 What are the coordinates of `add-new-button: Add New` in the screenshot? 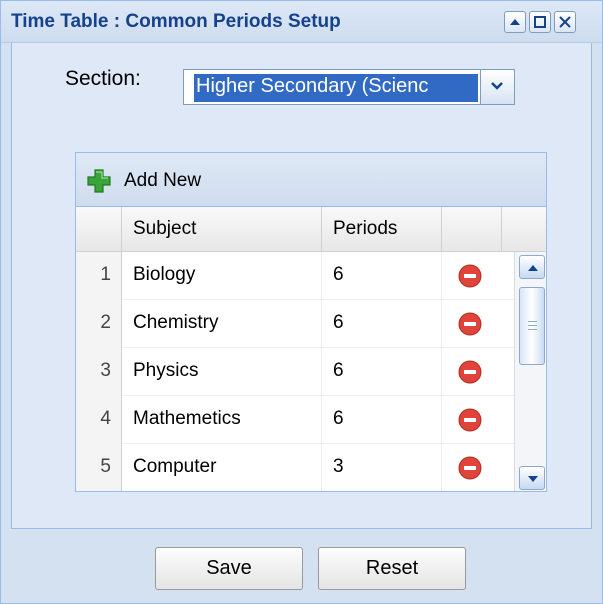 It's located at (156, 180).